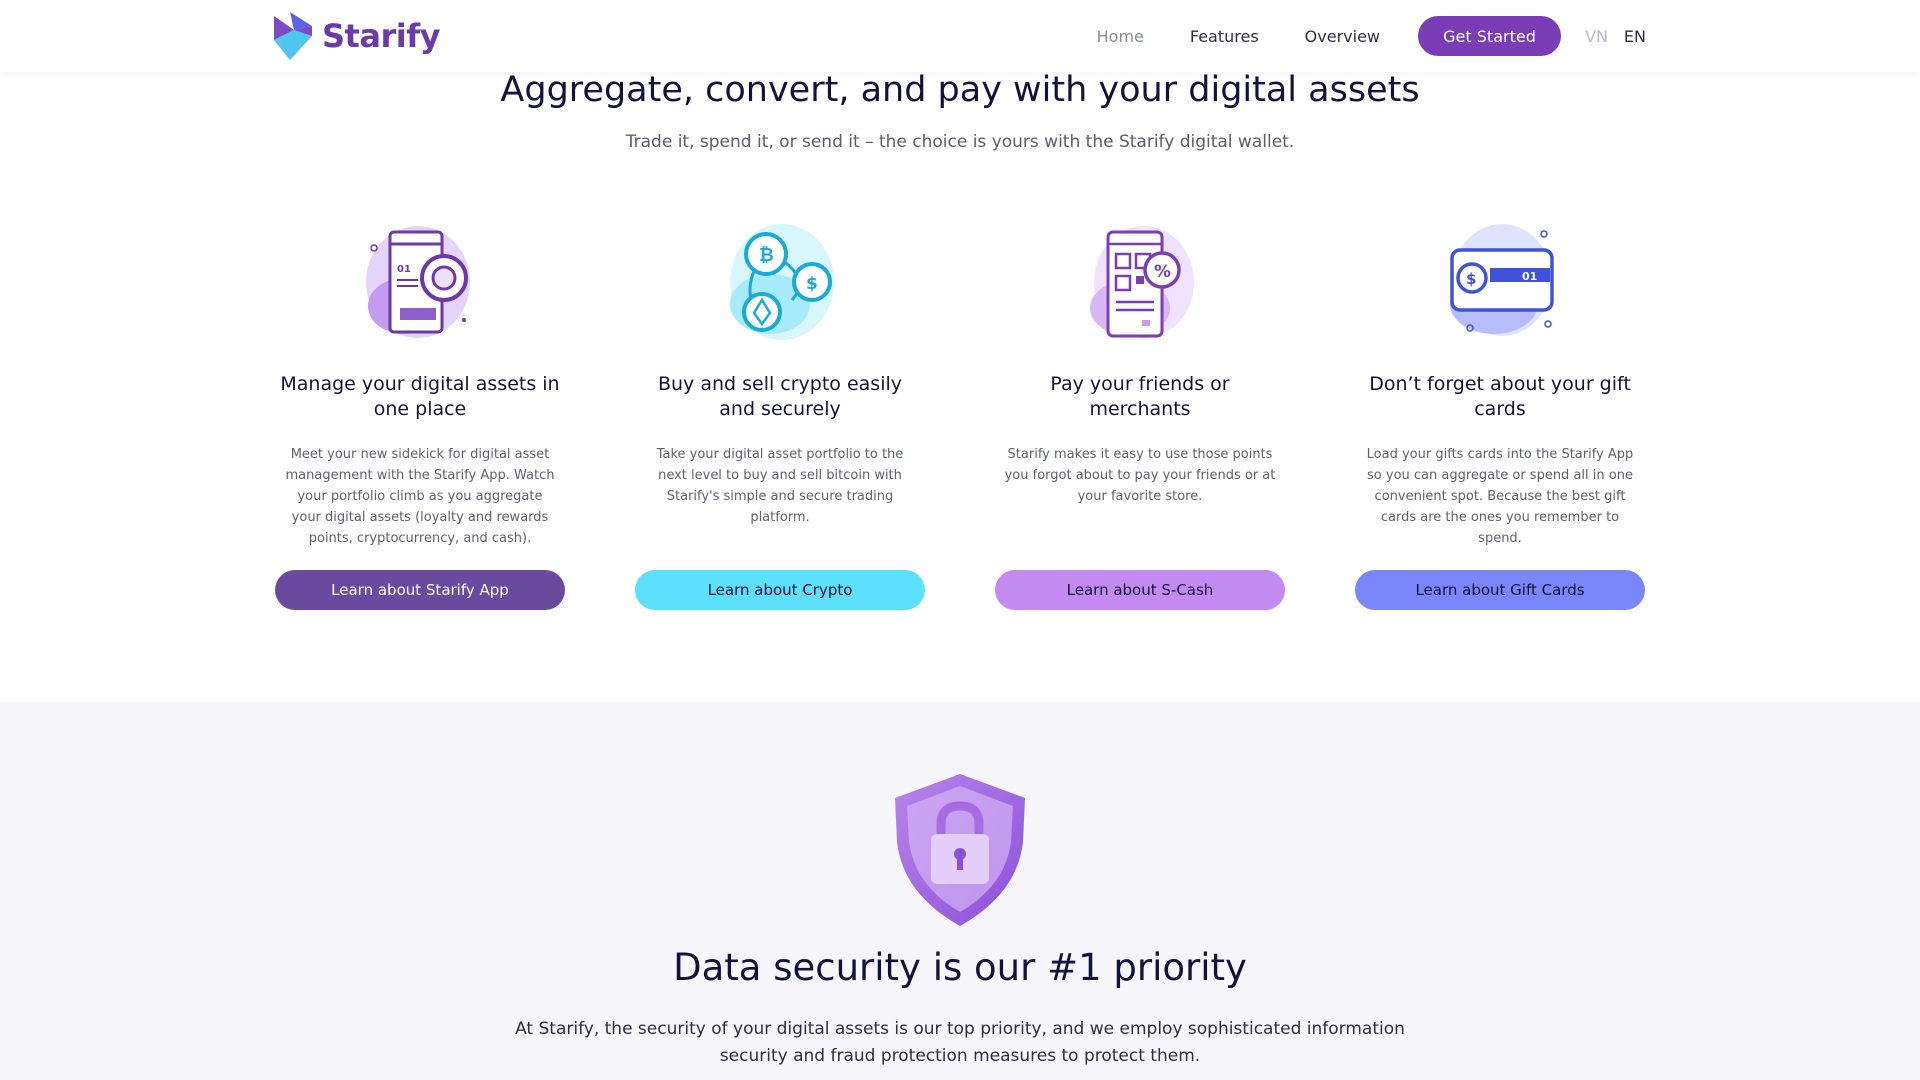 This screenshot has width=1920, height=1080. I want to click on qr-phone-icon: %, so click(1140, 285).